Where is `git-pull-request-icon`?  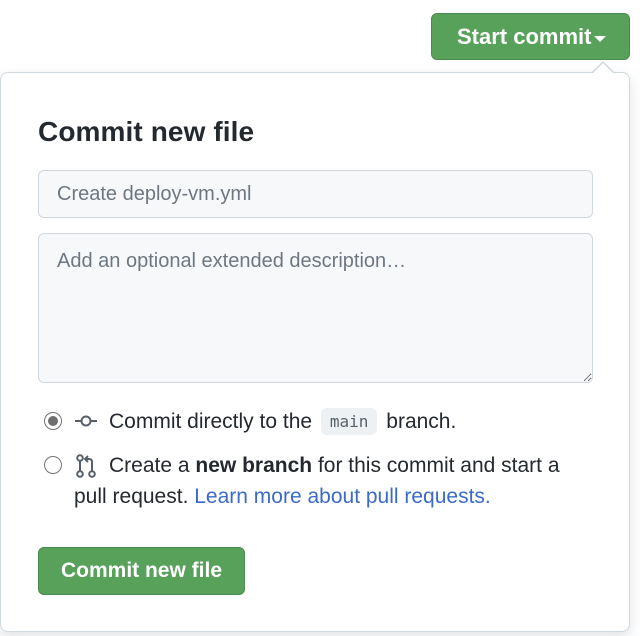
git-pull-request-icon is located at coordinates (86, 466).